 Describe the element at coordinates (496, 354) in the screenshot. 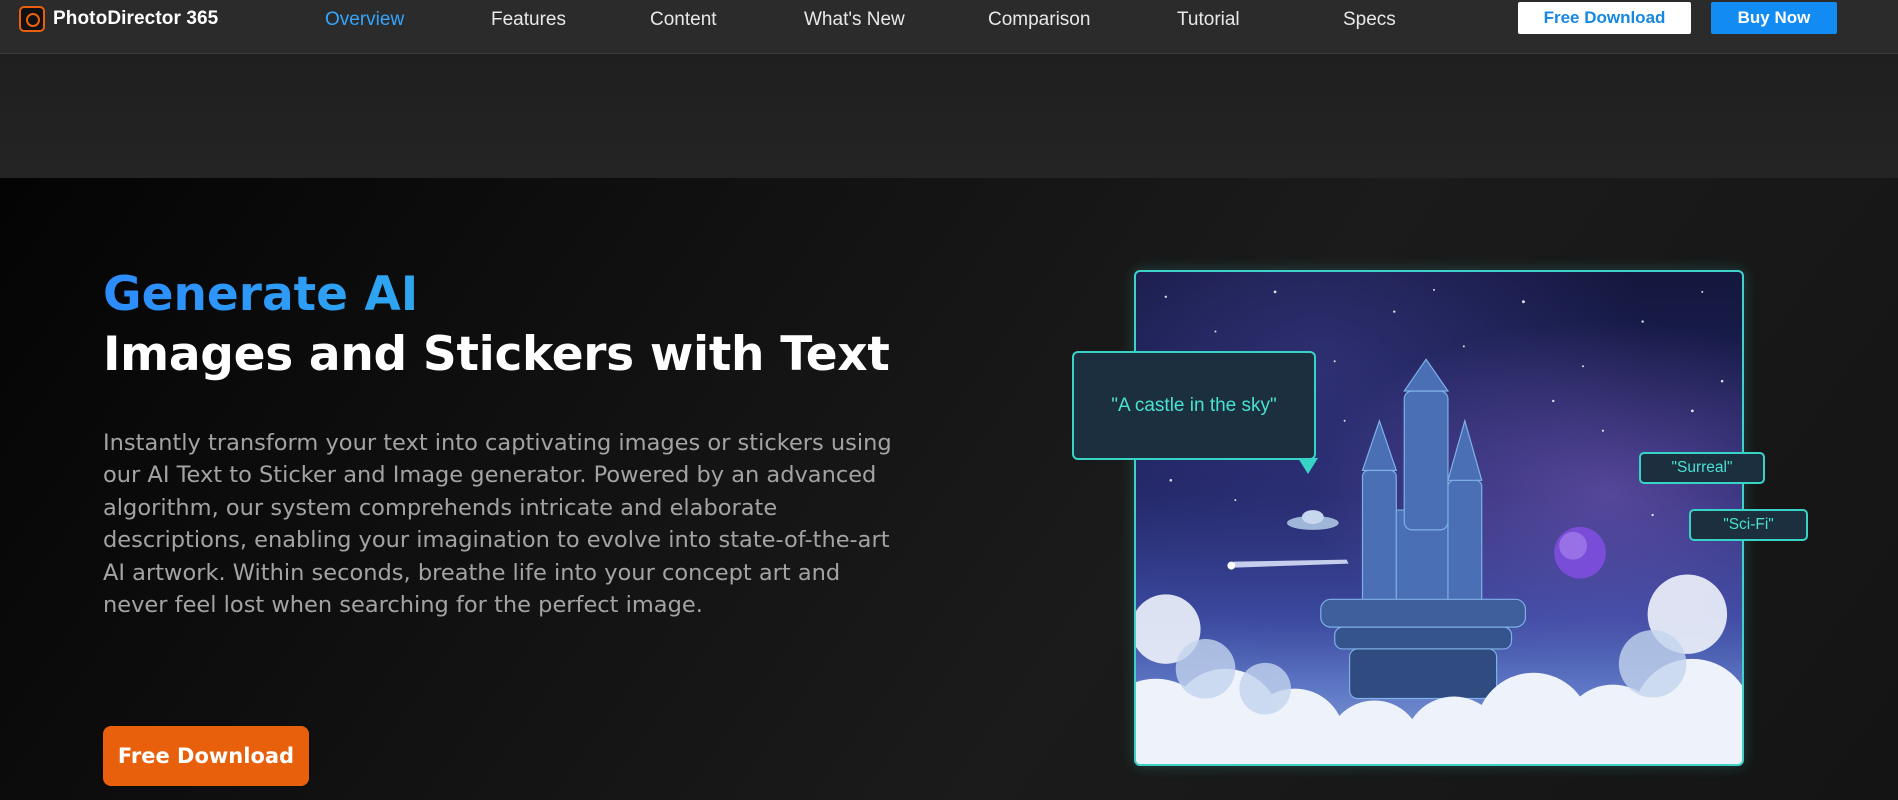

I see `hero-title-rest: Images and Stickers with Text` at that location.